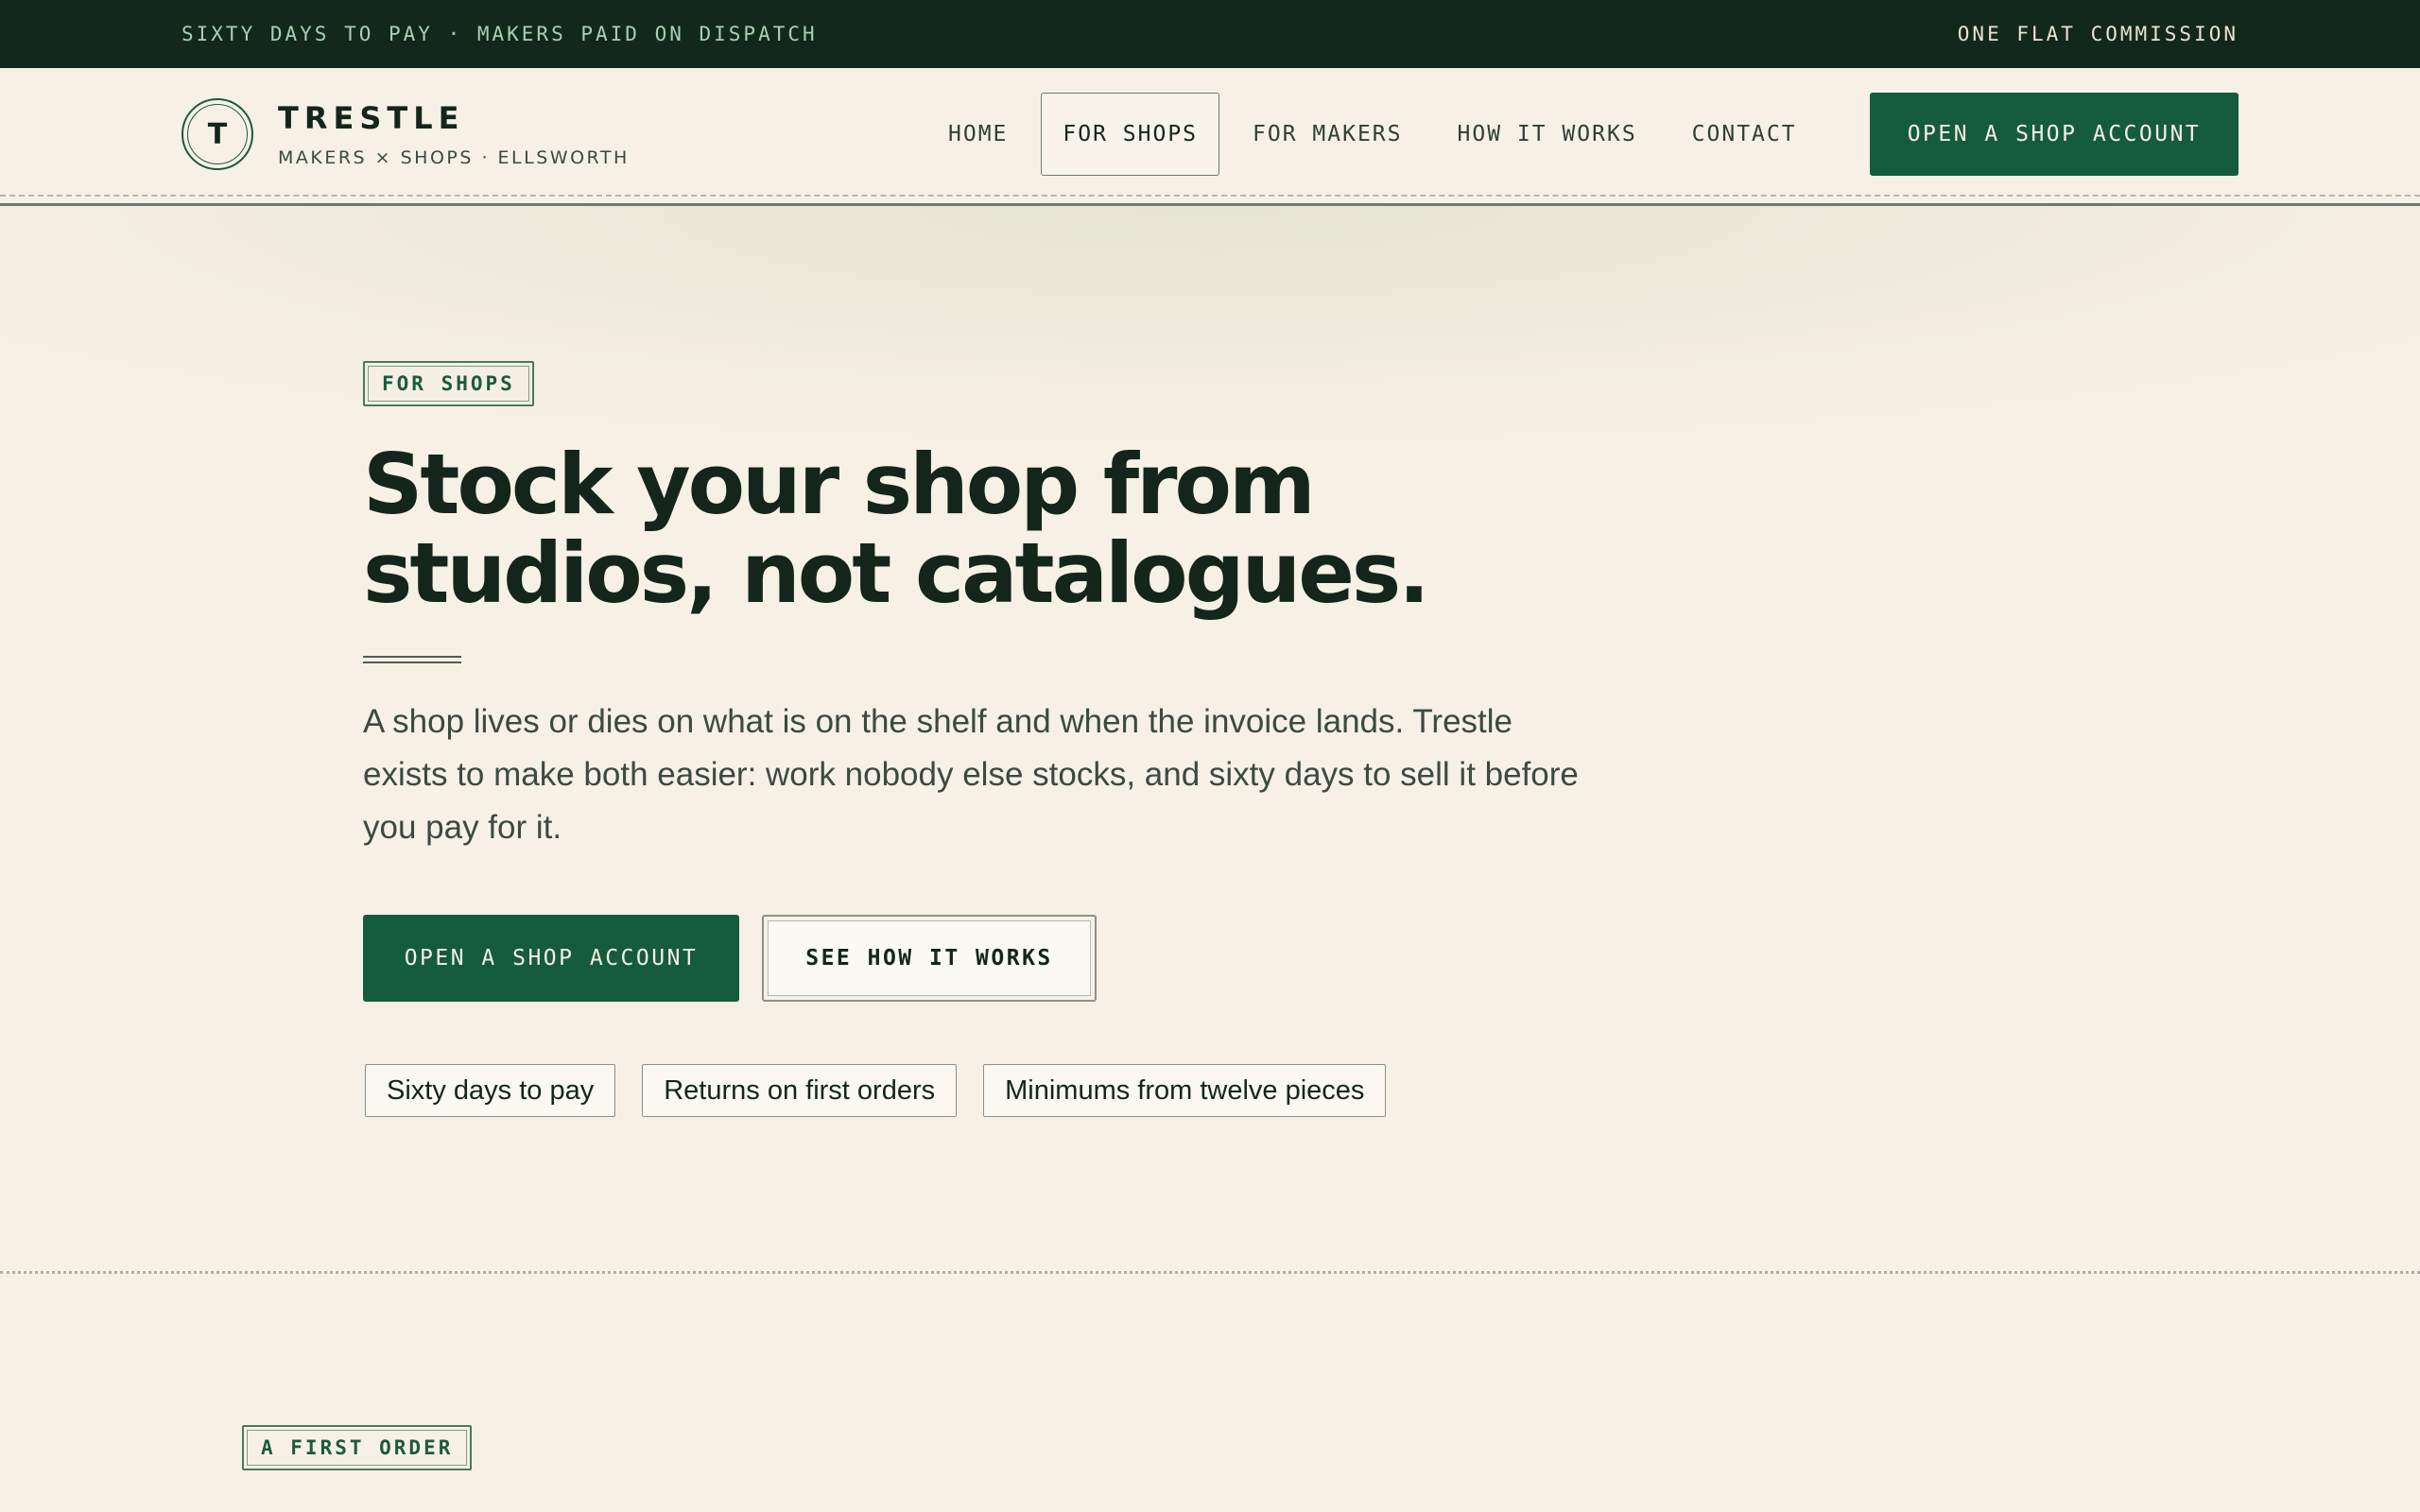 The image size is (2420, 1512). I want to click on section-tag-label: FOR SHOPS, so click(448, 384).